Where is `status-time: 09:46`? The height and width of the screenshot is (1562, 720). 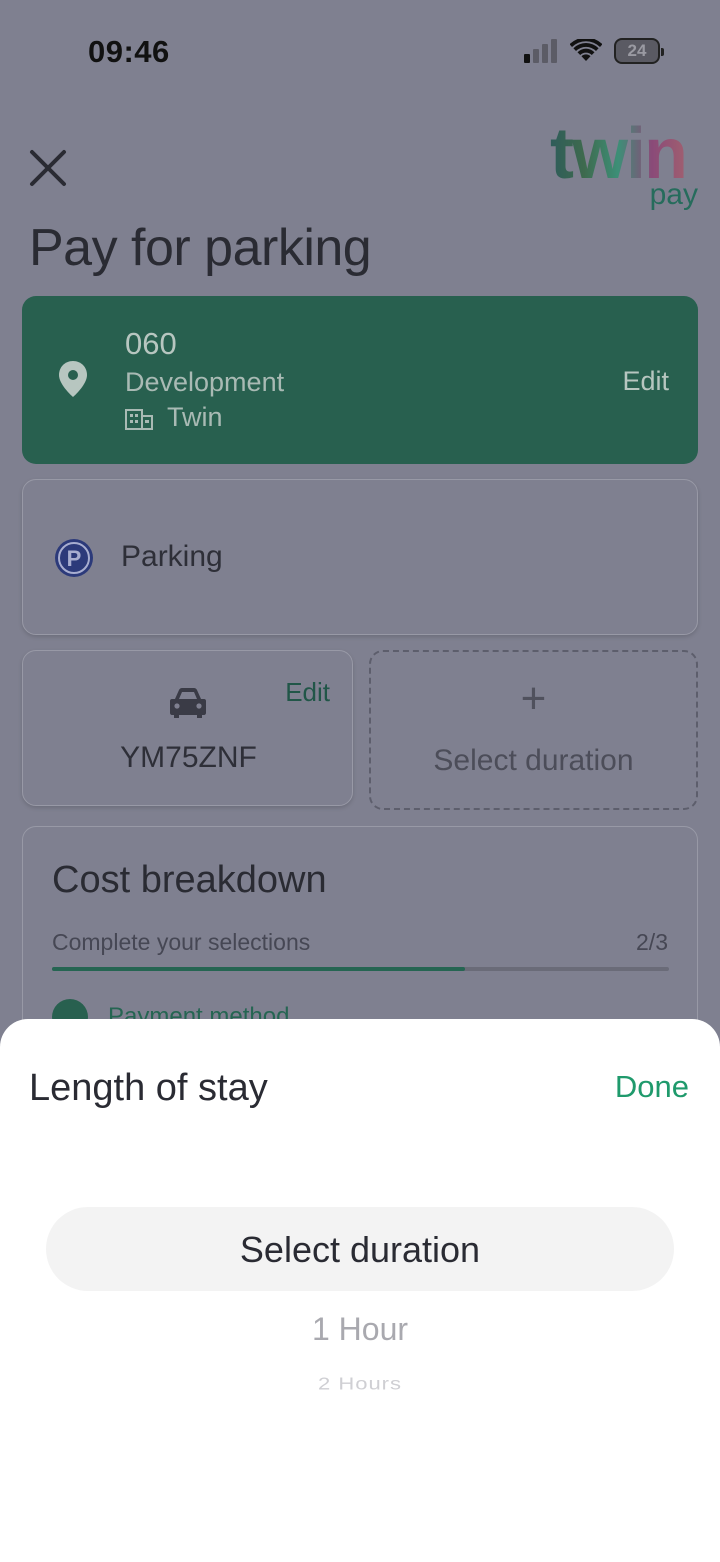 status-time: 09:46 is located at coordinates (129, 51).